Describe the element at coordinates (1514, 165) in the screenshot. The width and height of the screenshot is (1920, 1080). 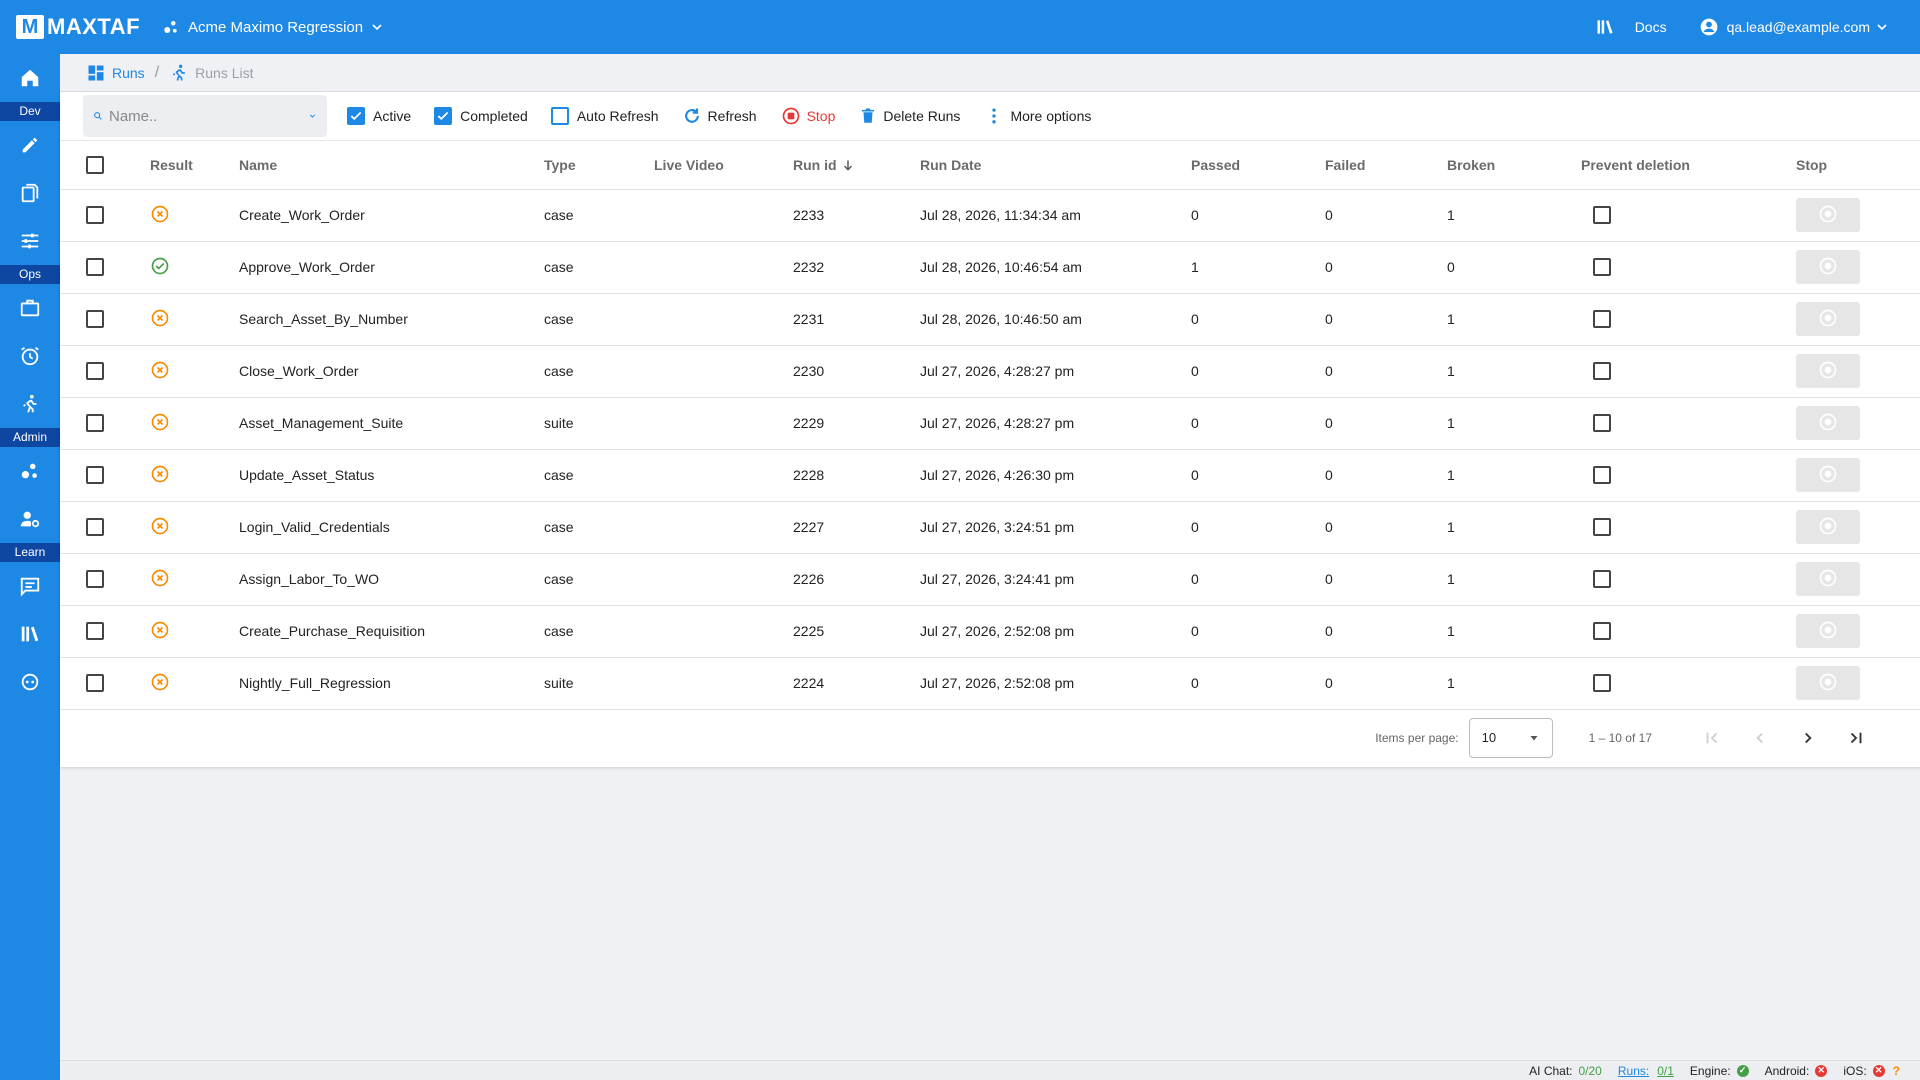
I see `header-broken: Broken` at that location.